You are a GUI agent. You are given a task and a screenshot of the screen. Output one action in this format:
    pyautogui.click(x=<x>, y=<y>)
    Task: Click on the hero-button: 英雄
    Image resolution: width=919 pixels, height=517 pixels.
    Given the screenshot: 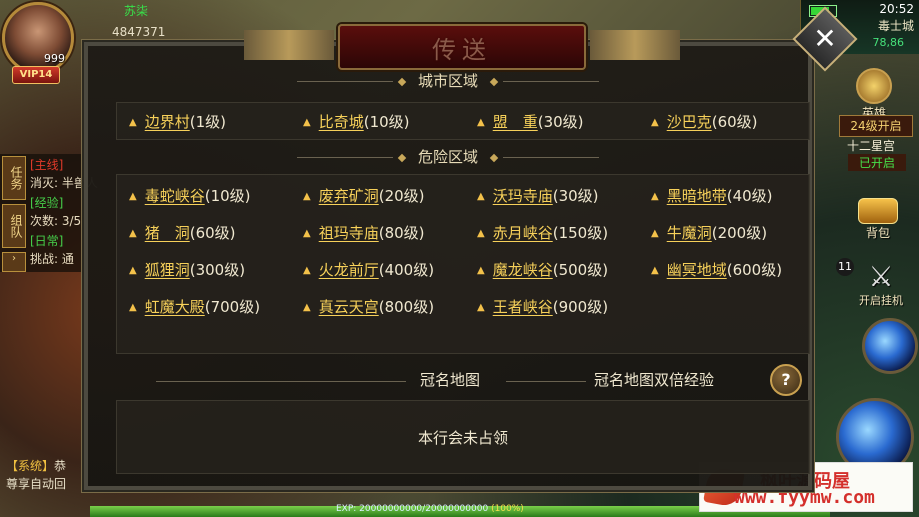 What is the action you would take?
    pyautogui.click(x=874, y=94)
    